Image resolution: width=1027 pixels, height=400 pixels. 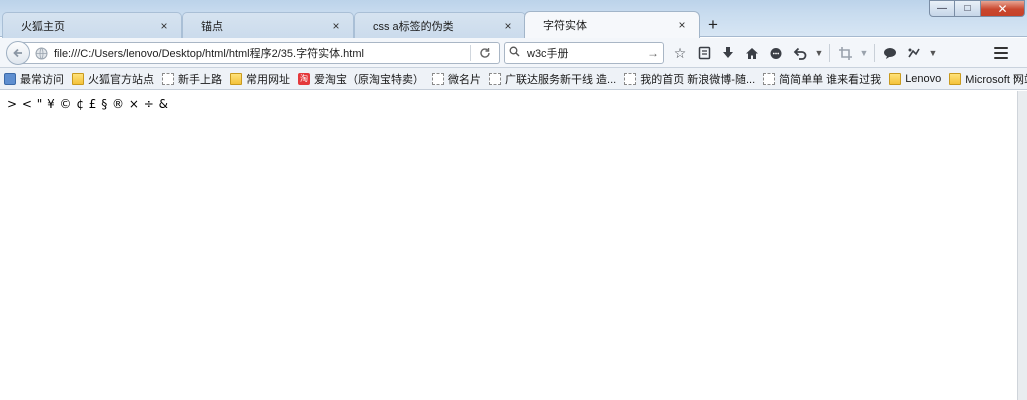 I want to click on search-icon, so click(x=516, y=53).